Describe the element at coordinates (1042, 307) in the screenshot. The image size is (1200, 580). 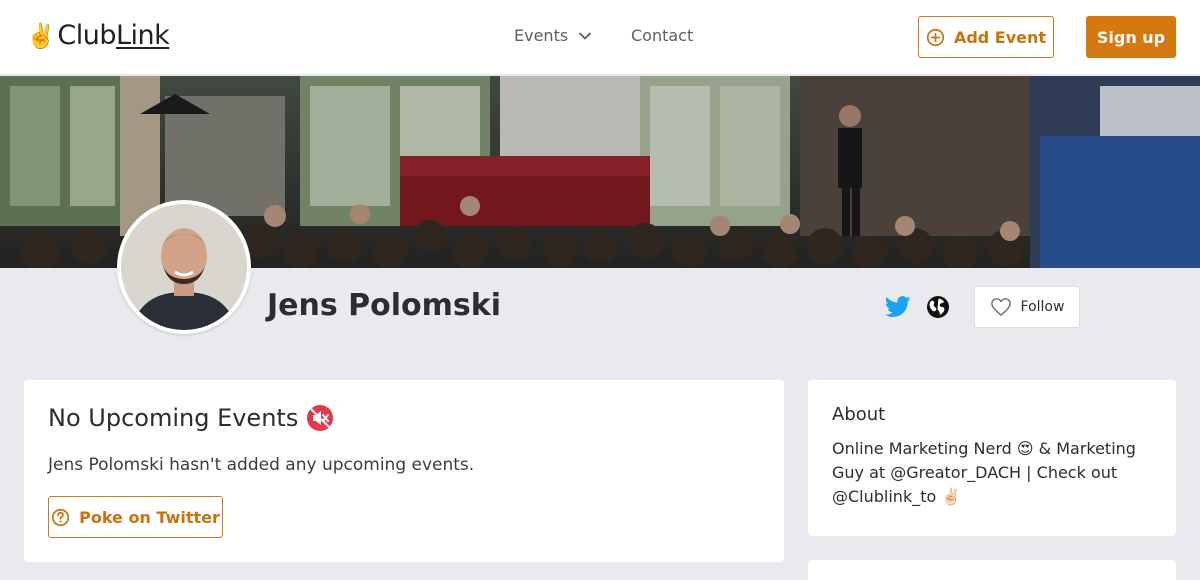
I see `follow-label: Follow` at that location.